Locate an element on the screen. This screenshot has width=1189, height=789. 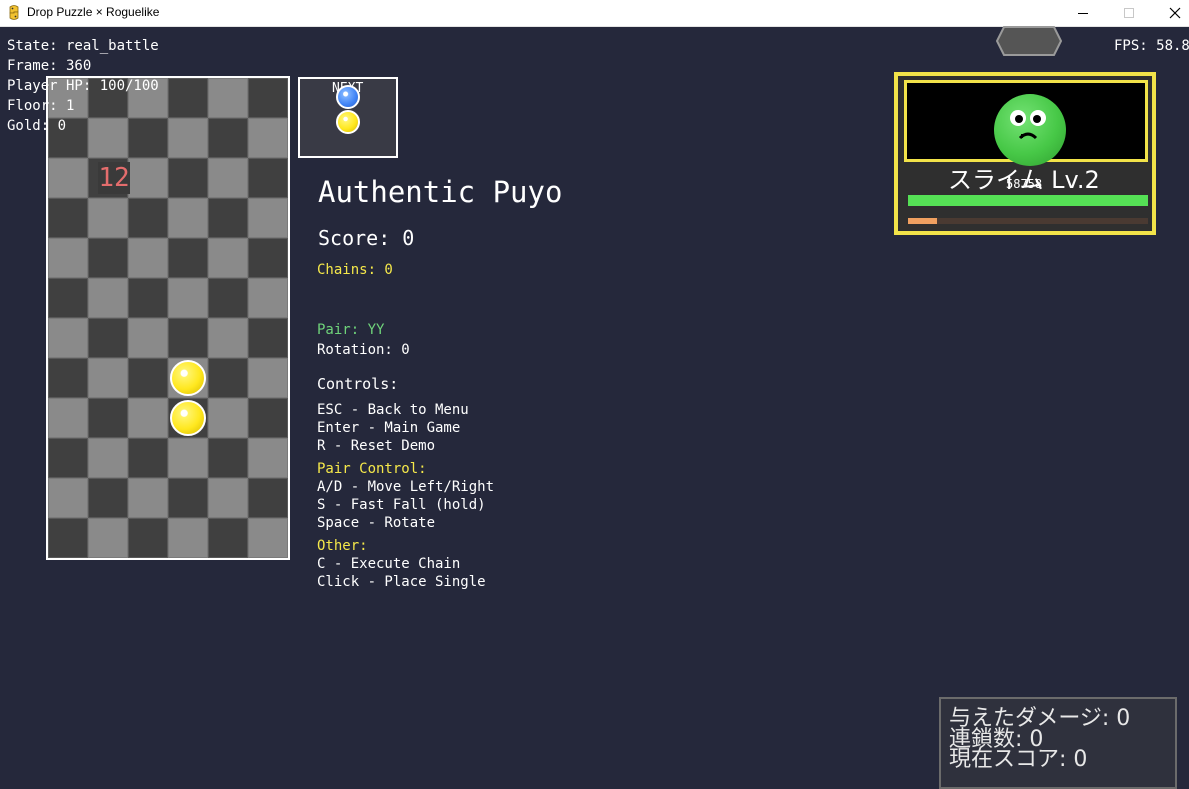
puyo-board: 12 is located at coordinates (168, 318).